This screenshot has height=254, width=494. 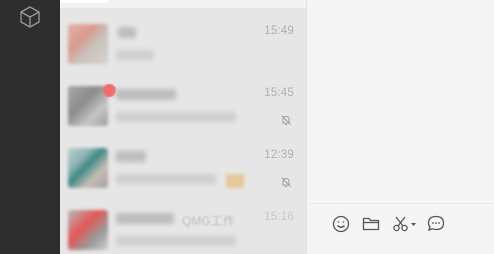 I want to click on scissors-icon, so click(x=405, y=223).